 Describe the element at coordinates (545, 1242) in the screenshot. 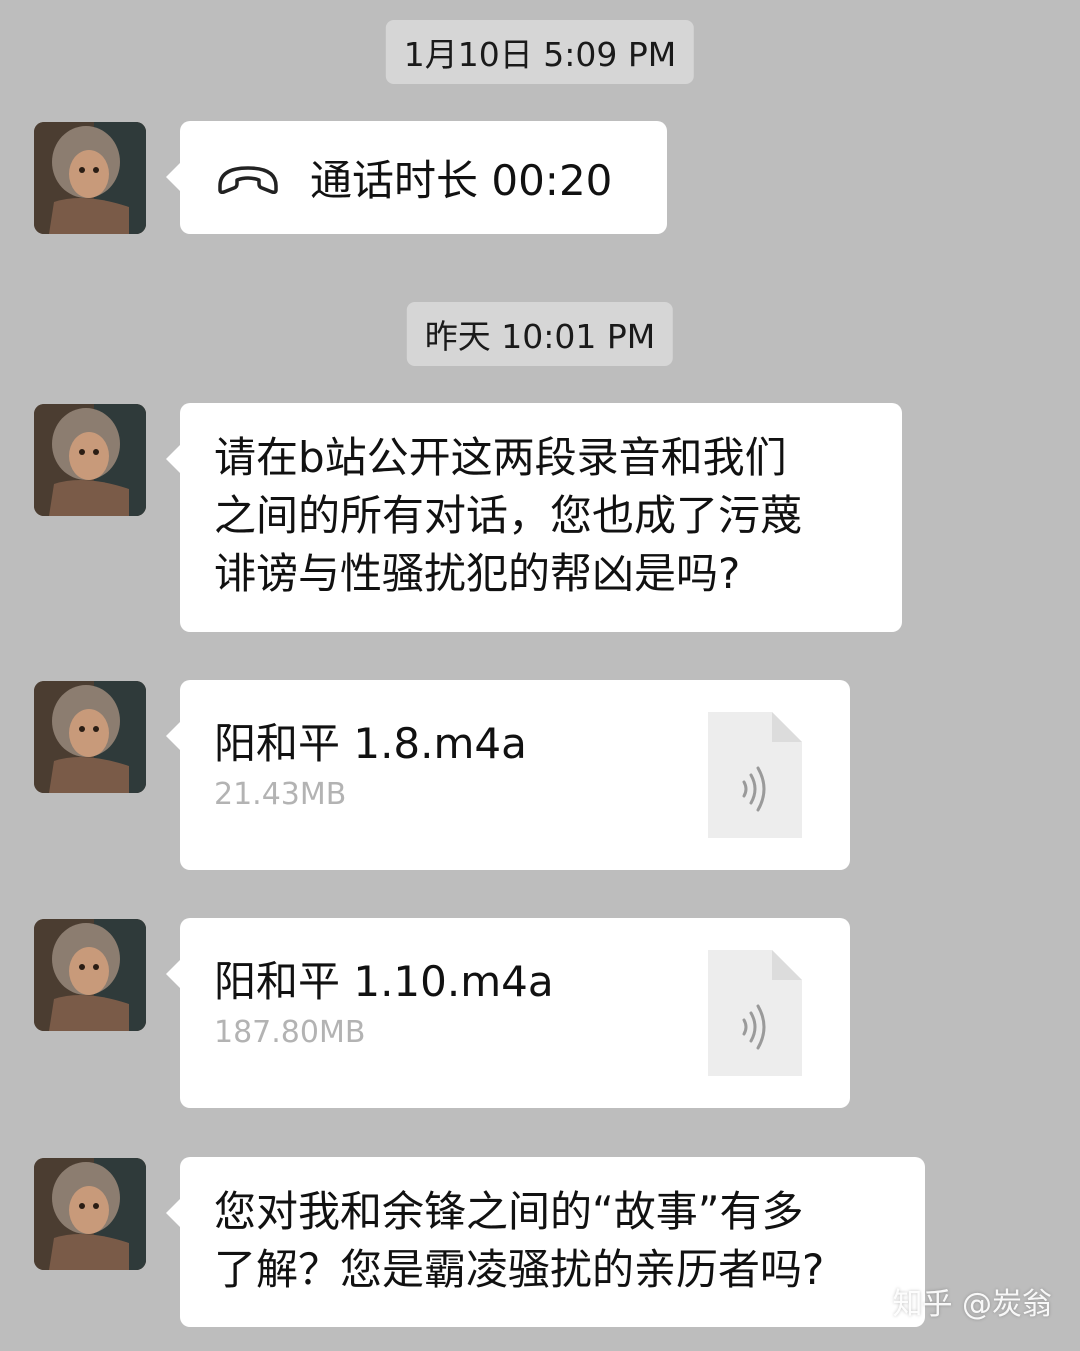

I see `text-message-bubble: 您对我和余锋之间的“故事”有多 了解？您是霸凌骚扰的亲历者吗?` at that location.